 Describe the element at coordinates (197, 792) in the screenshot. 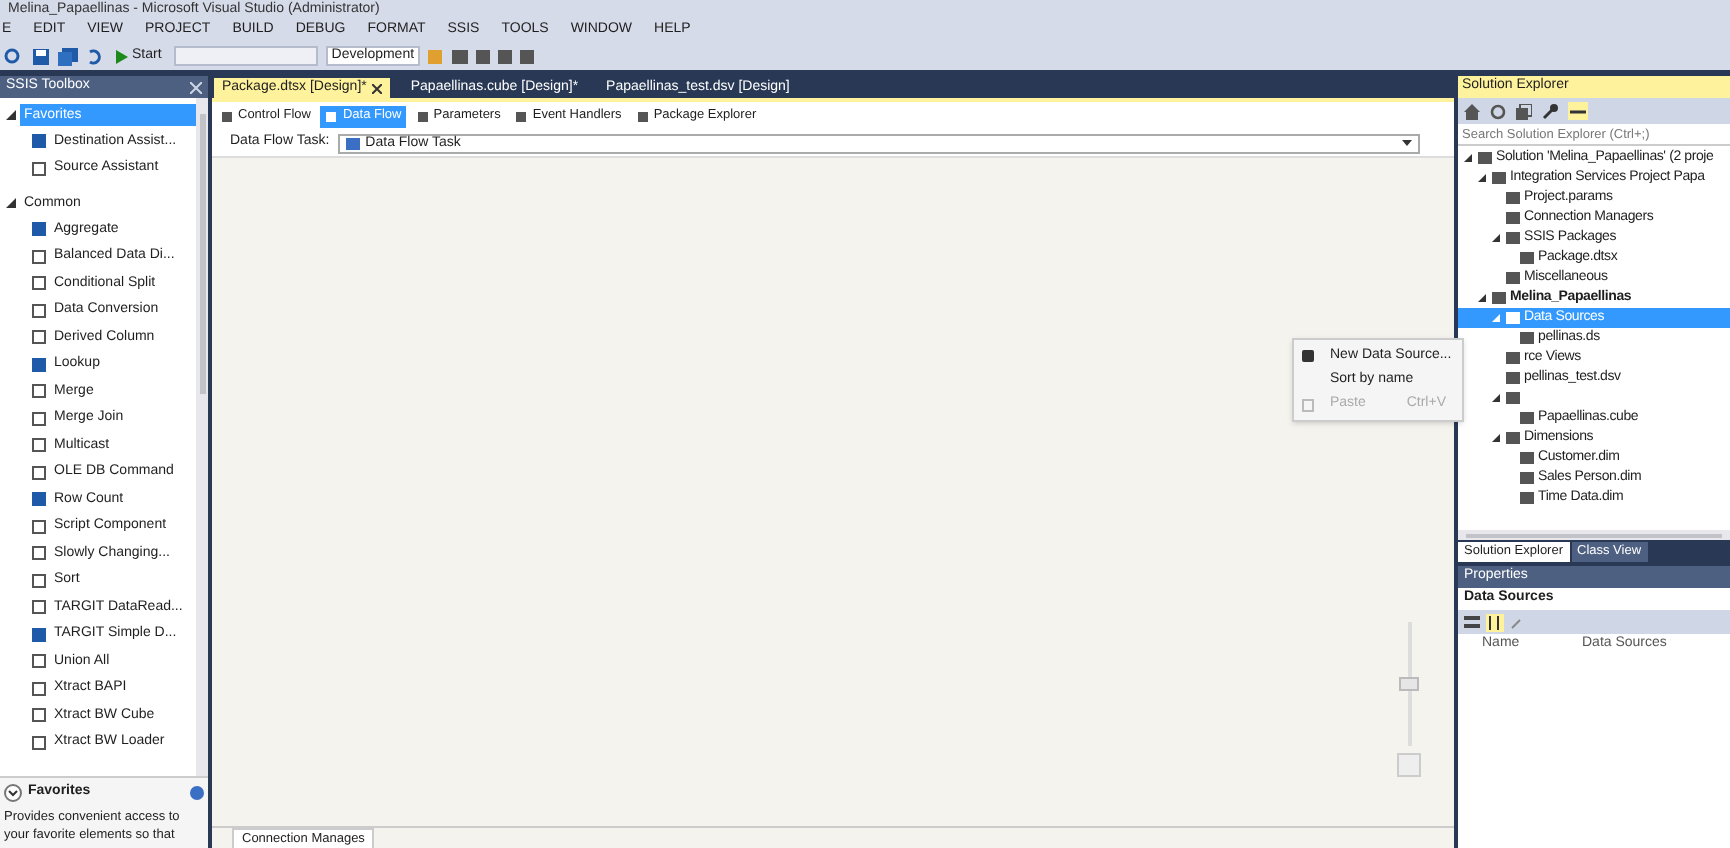

I see `help-icon` at that location.